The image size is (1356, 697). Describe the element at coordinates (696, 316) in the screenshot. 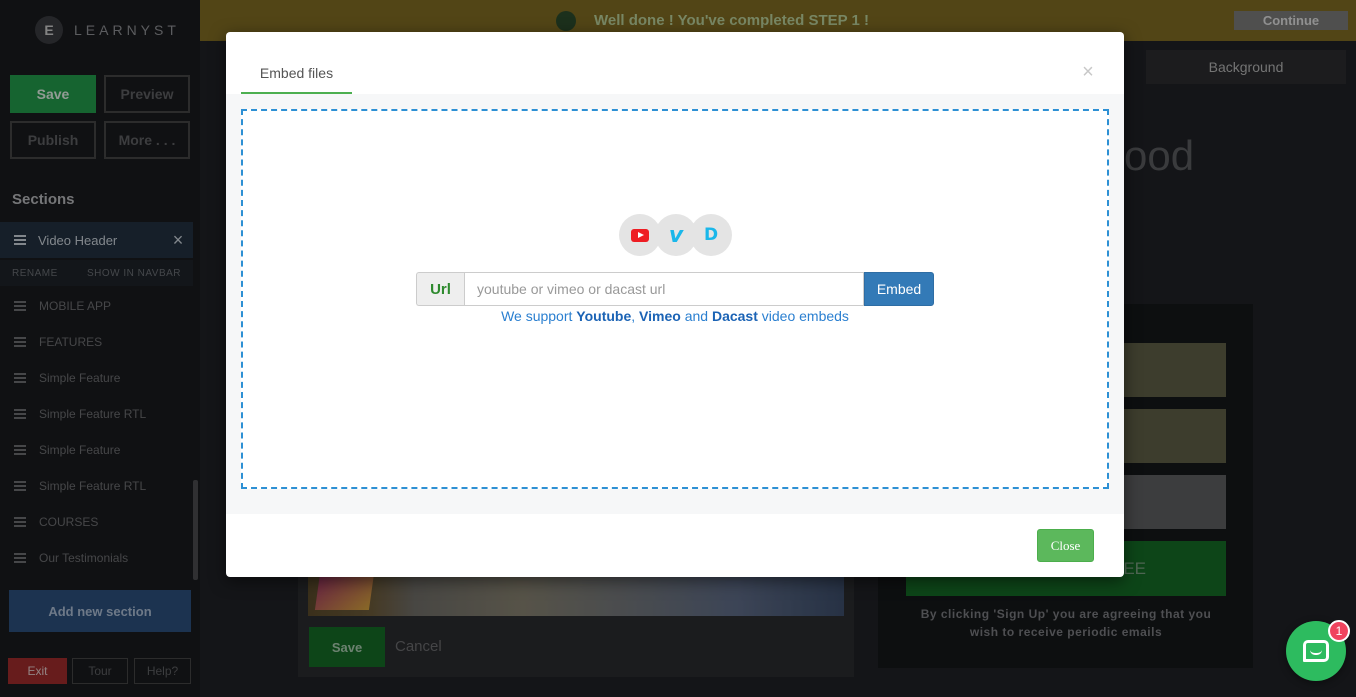

I see `support-and: and` at that location.